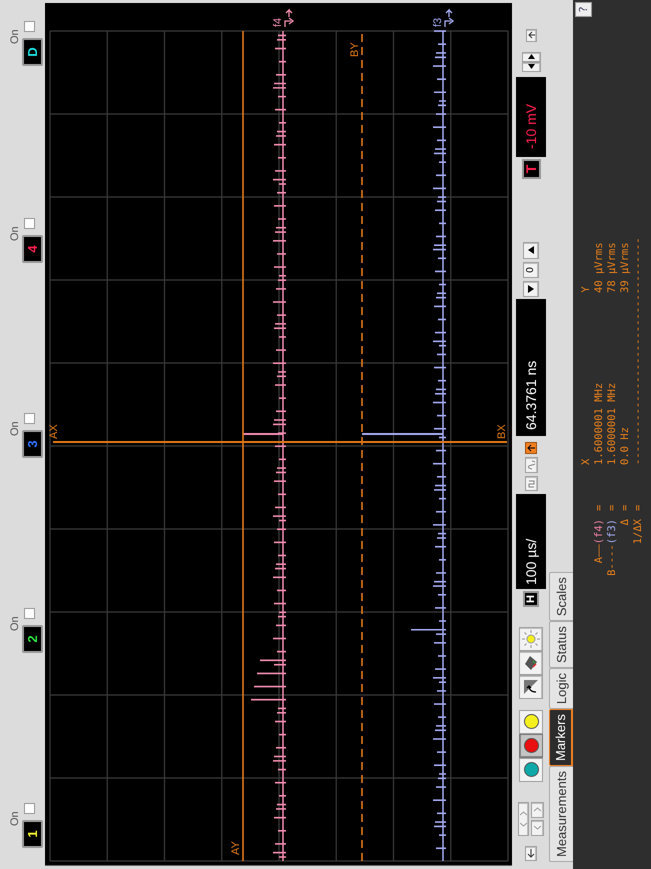 This screenshot has height=869, width=651. I want to click on marker-label: AY, so click(236, 848).